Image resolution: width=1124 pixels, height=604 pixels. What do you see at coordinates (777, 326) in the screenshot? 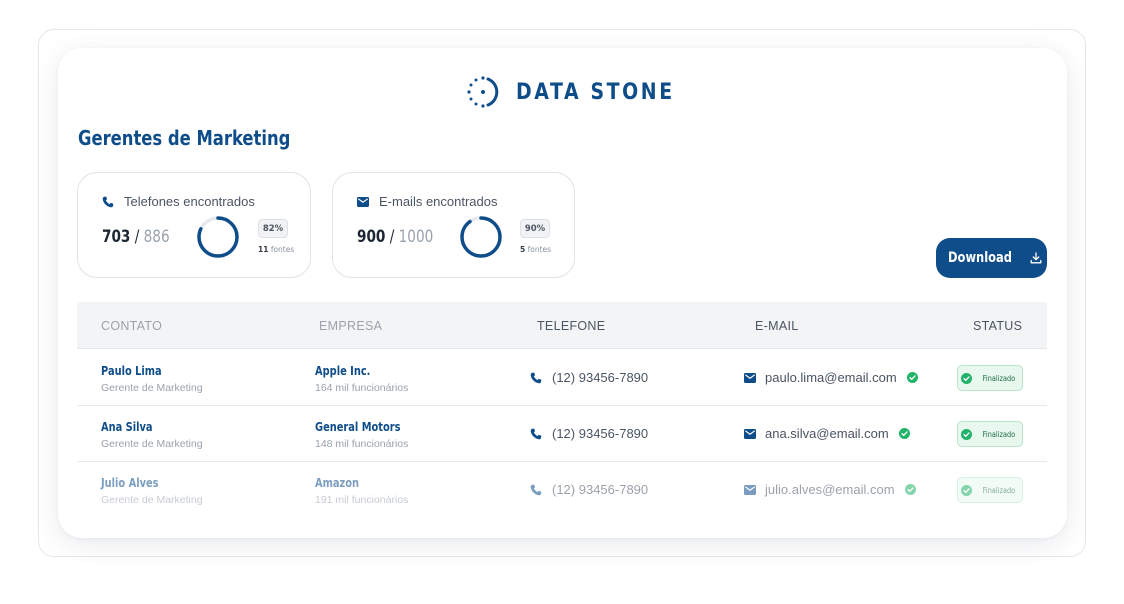
I see `header-email: E-MAIL` at bounding box center [777, 326].